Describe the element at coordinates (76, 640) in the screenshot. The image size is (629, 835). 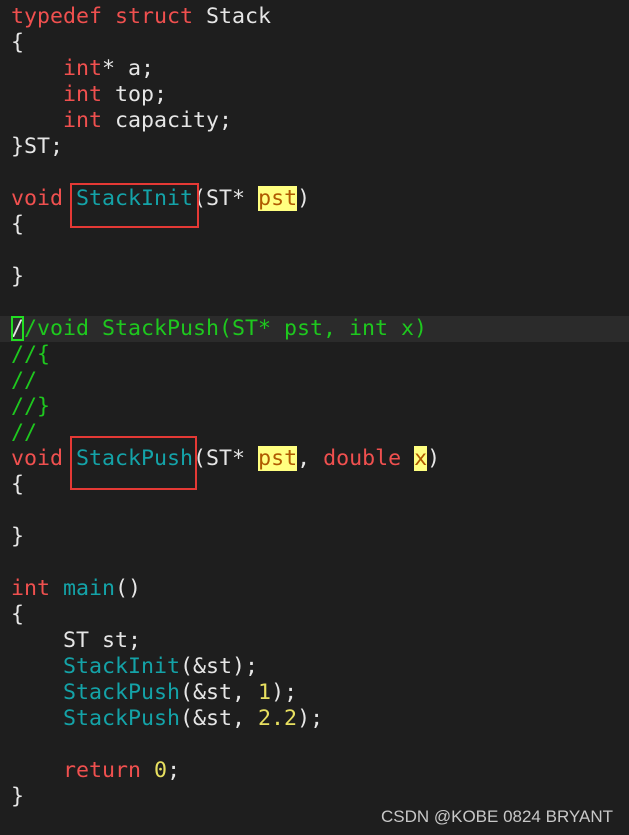
I see `code-token: ST st;` at that location.